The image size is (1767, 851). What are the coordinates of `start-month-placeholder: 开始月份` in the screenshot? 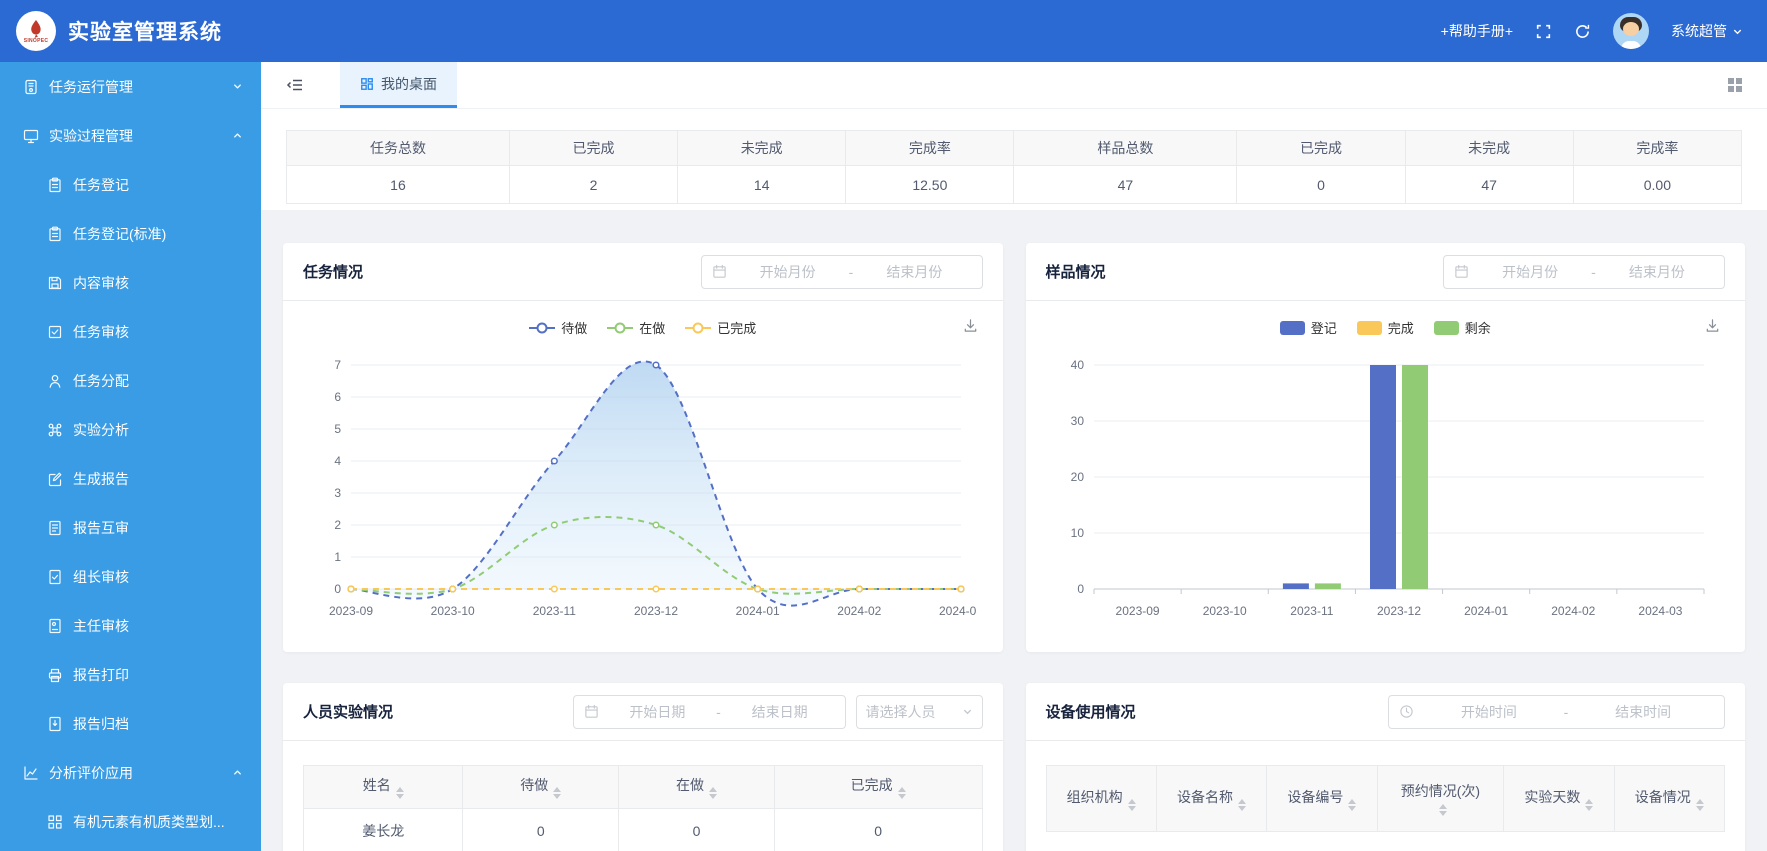 It's located at (787, 271).